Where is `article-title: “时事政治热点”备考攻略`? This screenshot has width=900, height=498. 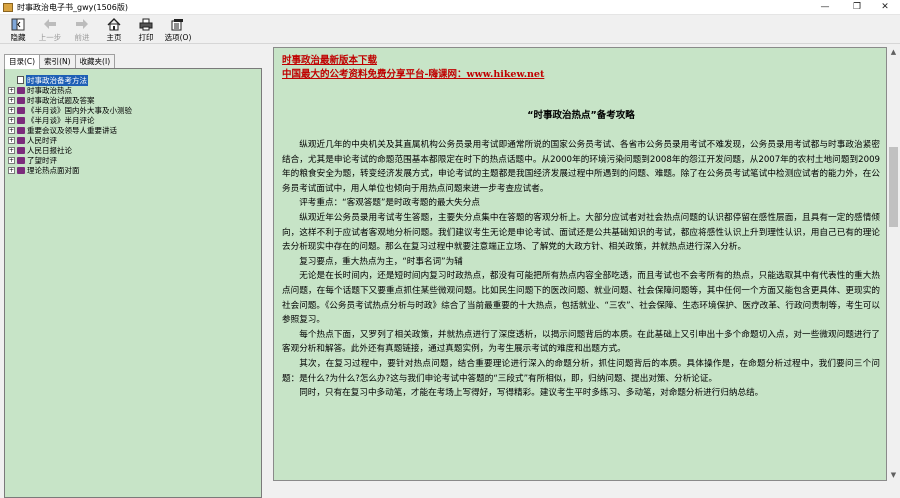 article-title: “时事政治热点”备考攻略 is located at coordinates (581, 115).